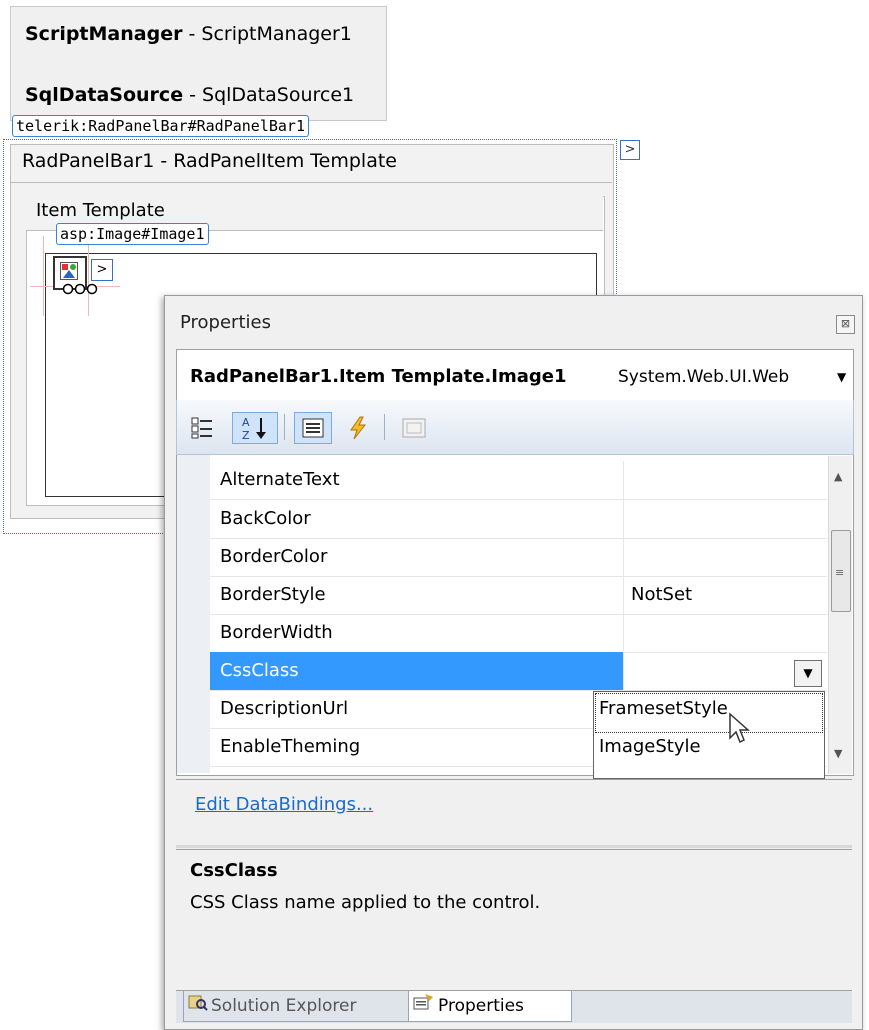  Describe the element at coordinates (274, 556) in the screenshot. I see `property-name: BorderColor` at that location.